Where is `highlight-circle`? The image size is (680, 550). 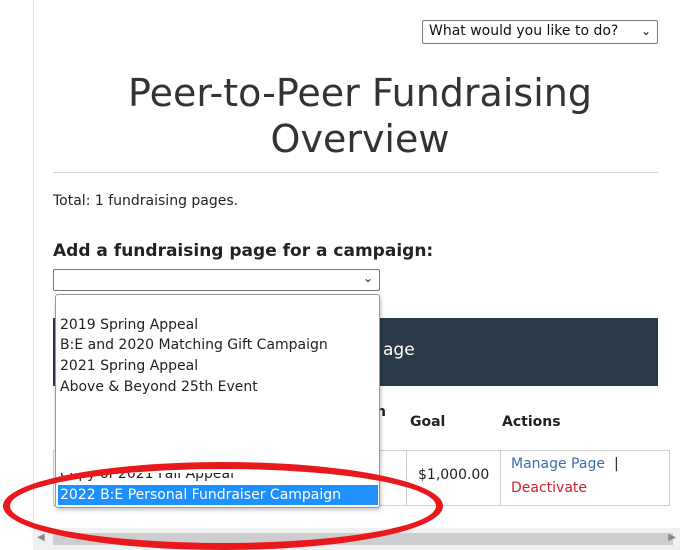 highlight-circle is located at coordinates (223, 506).